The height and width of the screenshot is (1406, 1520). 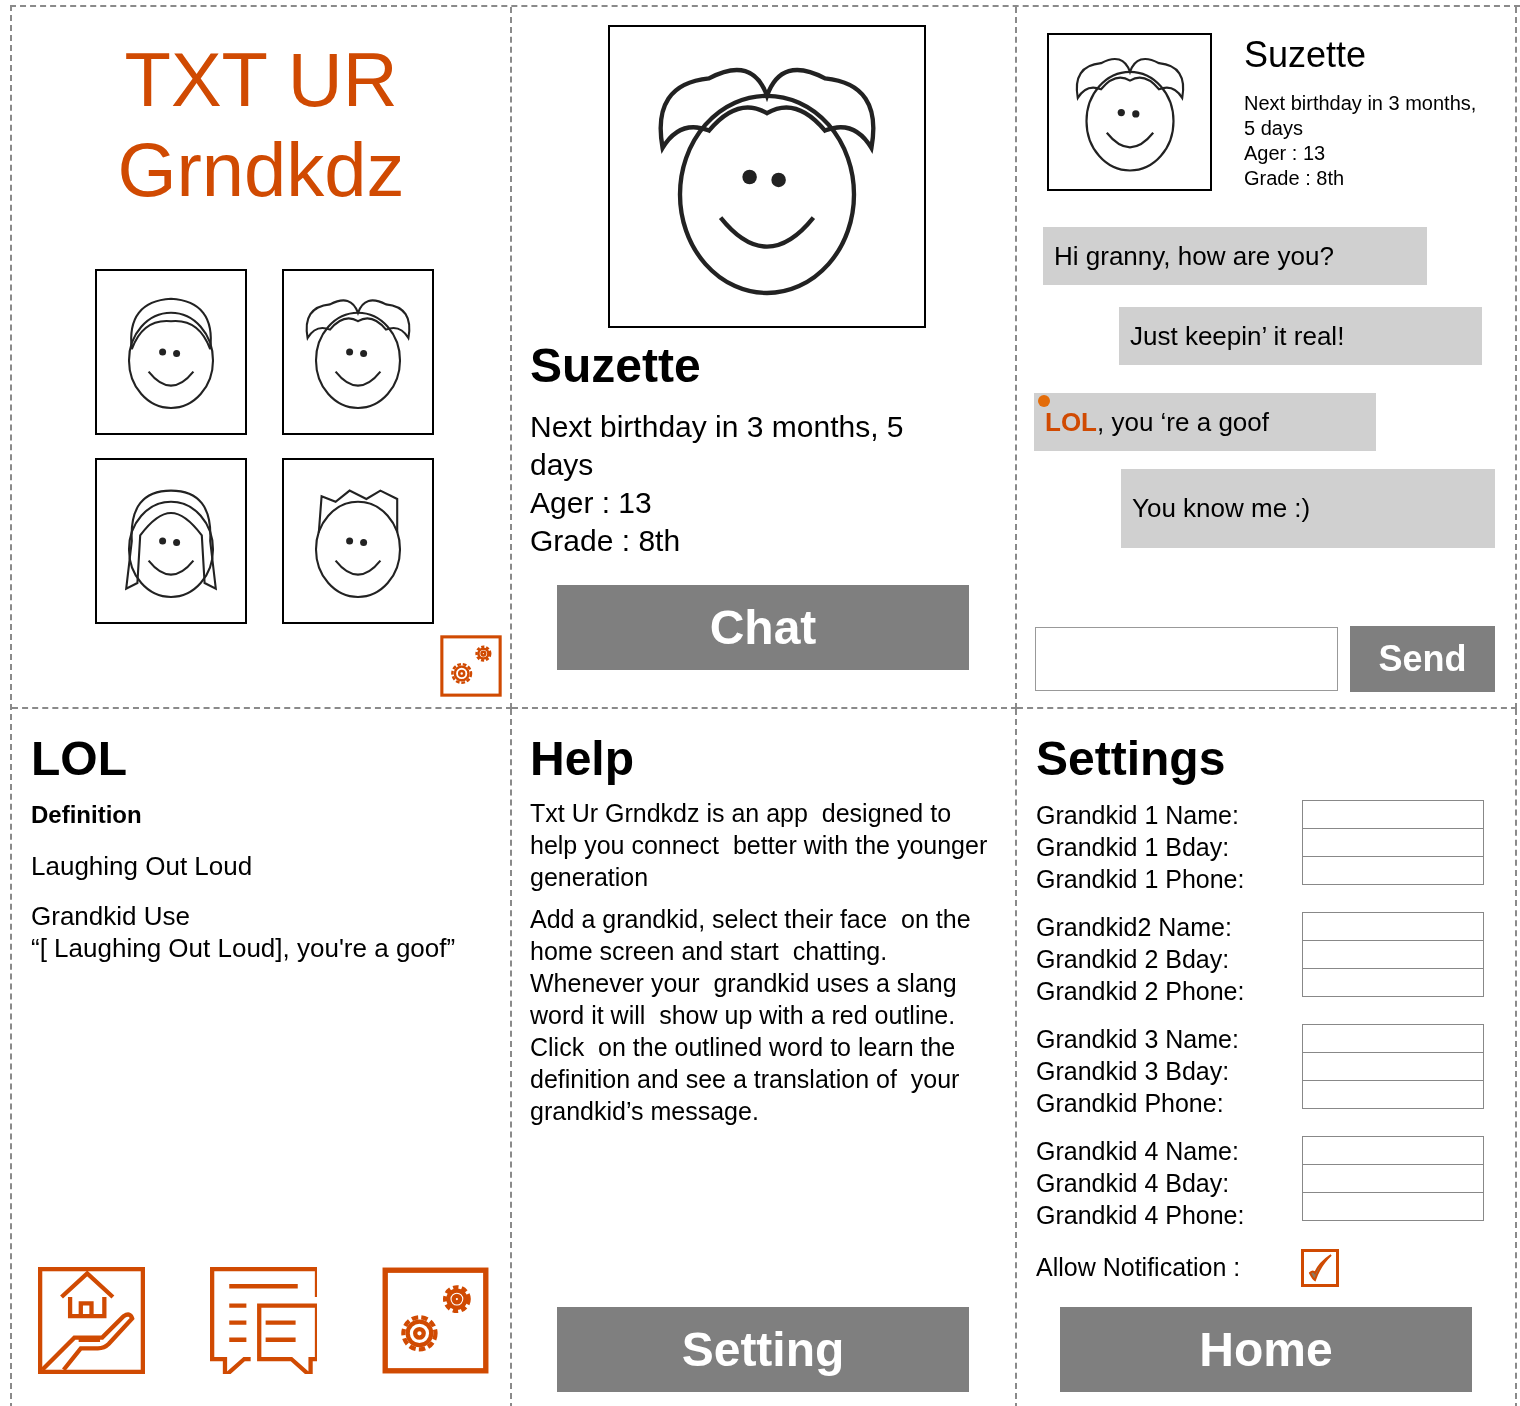 What do you see at coordinates (763, 627) in the screenshot?
I see `chat-button: Chat` at bounding box center [763, 627].